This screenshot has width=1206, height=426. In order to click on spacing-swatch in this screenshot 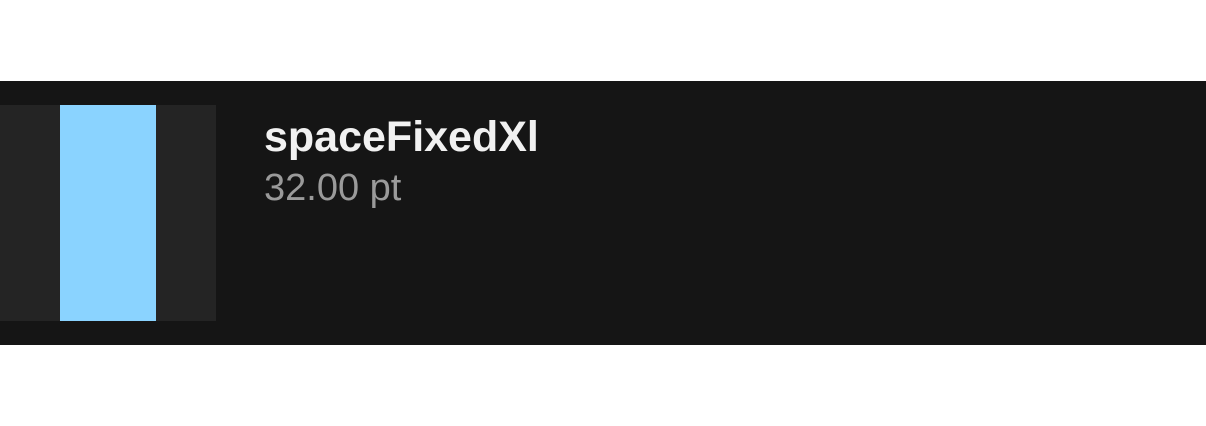, I will do `click(108, 213)`.